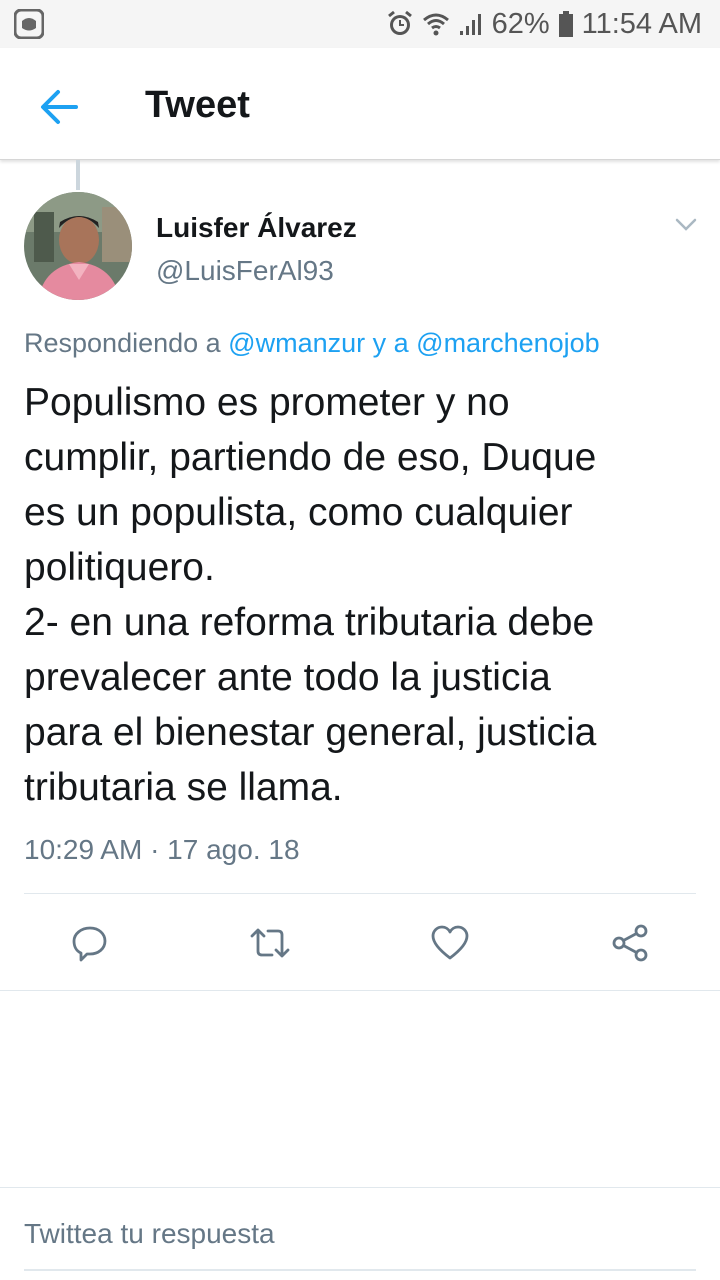  What do you see at coordinates (149, 1234) in the screenshot?
I see `reply-input: Twittea tu respuesta` at bounding box center [149, 1234].